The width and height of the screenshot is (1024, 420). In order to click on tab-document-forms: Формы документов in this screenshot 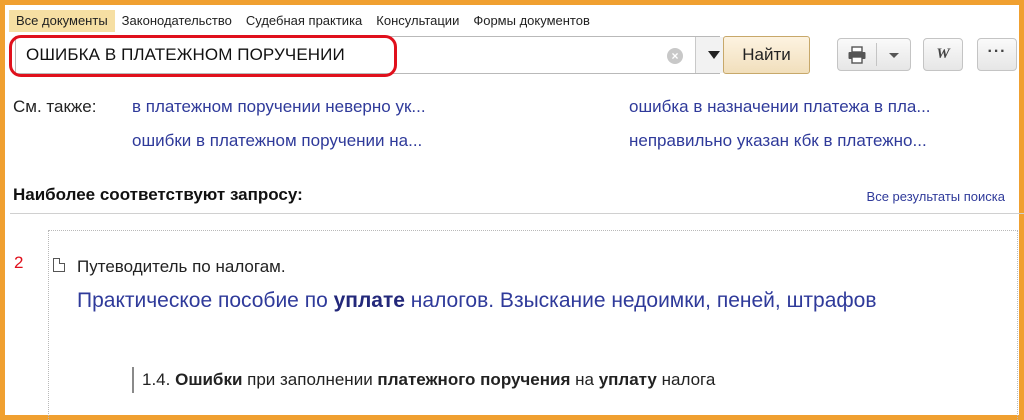, I will do `click(531, 21)`.